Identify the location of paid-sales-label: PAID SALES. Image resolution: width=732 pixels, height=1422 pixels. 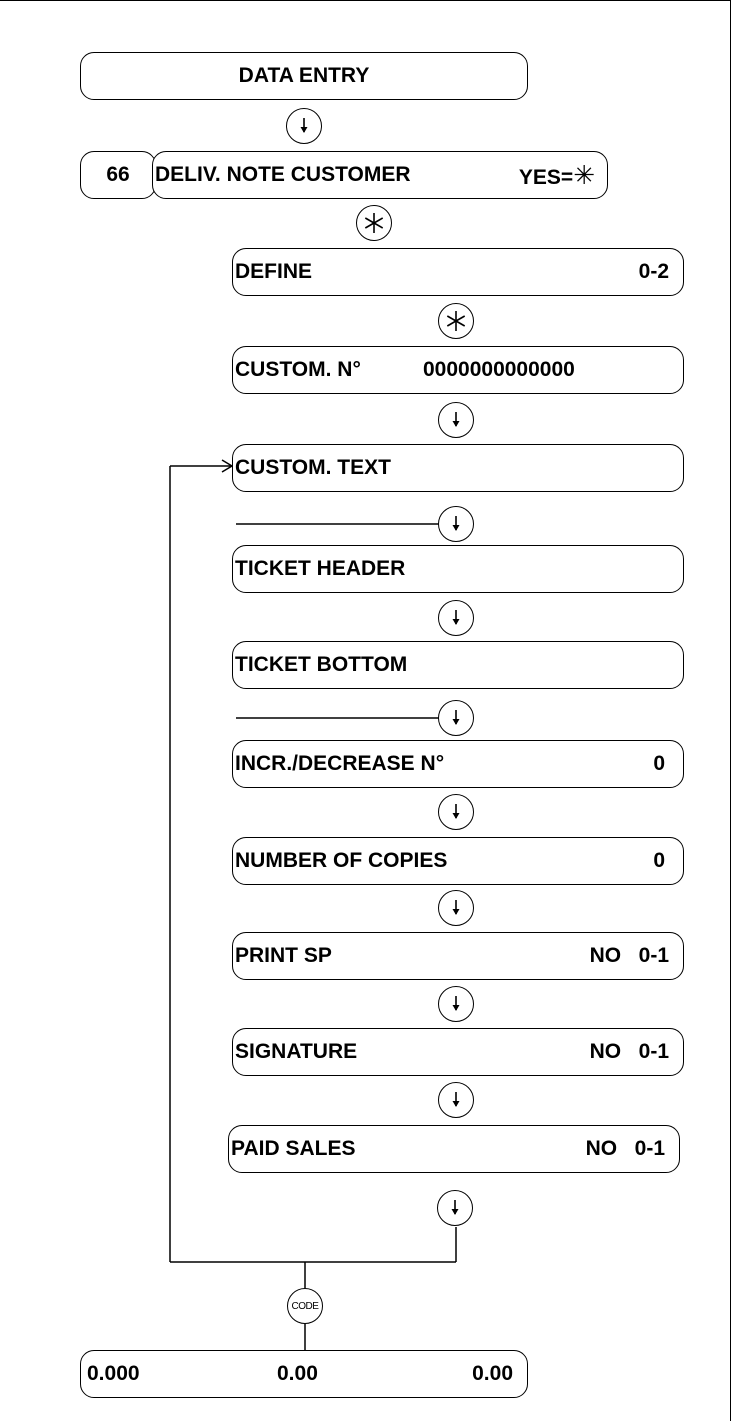
(293, 1148).